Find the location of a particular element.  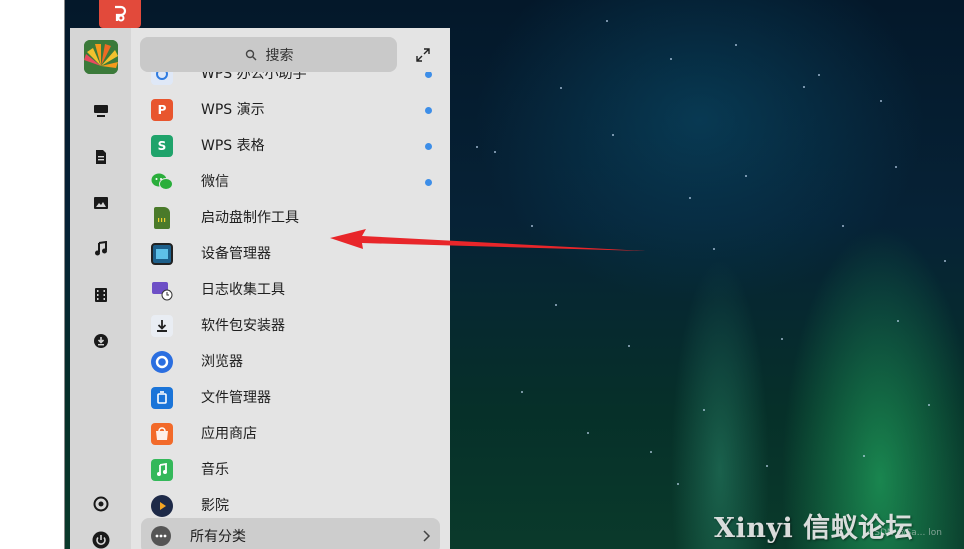

search-icon is located at coordinates (251, 55).